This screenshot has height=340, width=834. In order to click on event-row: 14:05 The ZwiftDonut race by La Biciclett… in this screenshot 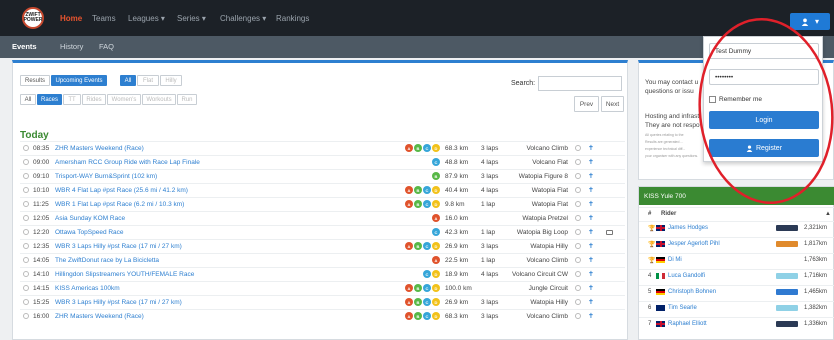, I will do `click(322, 259)`.